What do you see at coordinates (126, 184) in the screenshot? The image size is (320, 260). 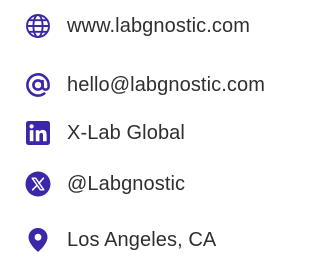 I see `x-twitter-text: @Labgnostic` at bounding box center [126, 184].